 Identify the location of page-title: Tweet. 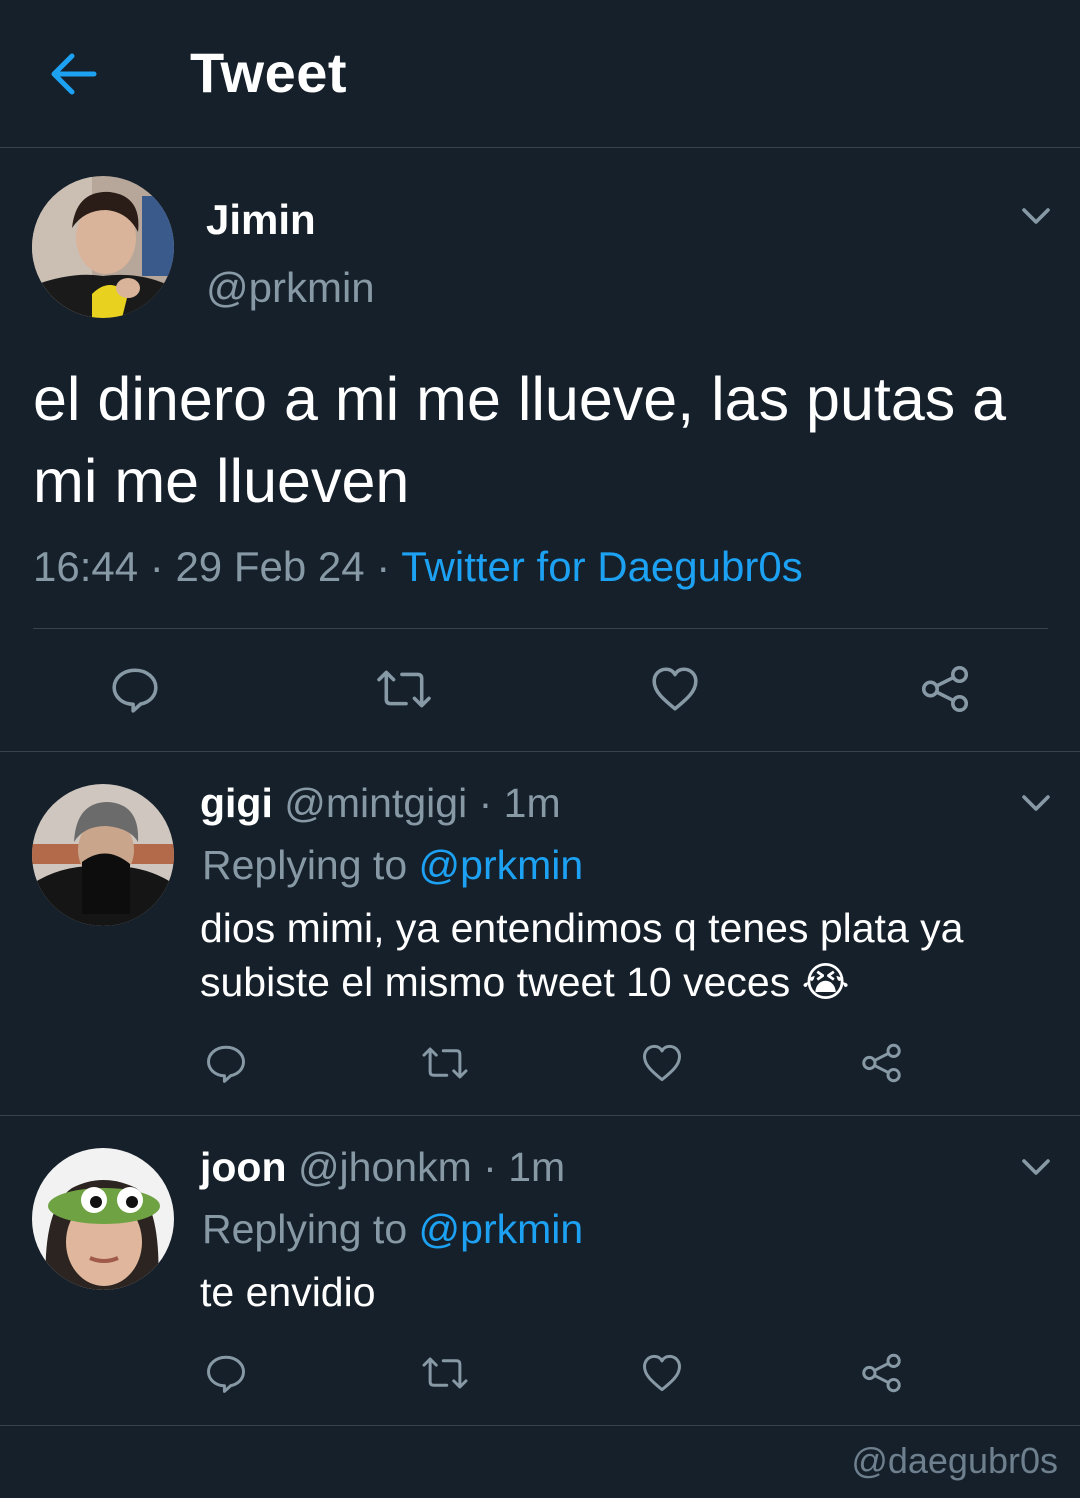
(269, 72).